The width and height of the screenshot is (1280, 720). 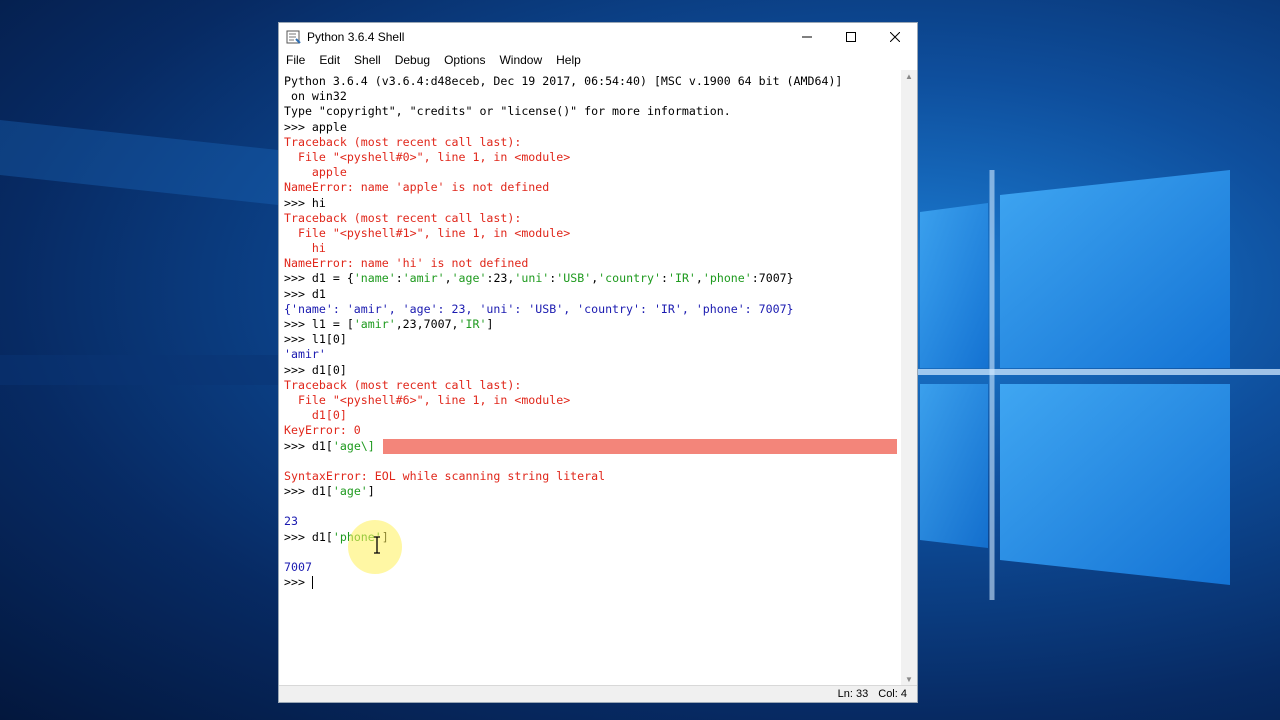 What do you see at coordinates (593, 263) in the screenshot?
I see `shell-line: NameError: name 'hi' is not defined` at bounding box center [593, 263].